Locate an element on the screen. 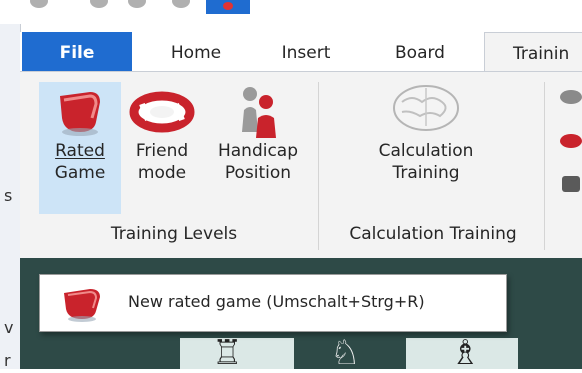 This screenshot has height=373, width=582. tab-board: Board is located at coordinates (420, 52).